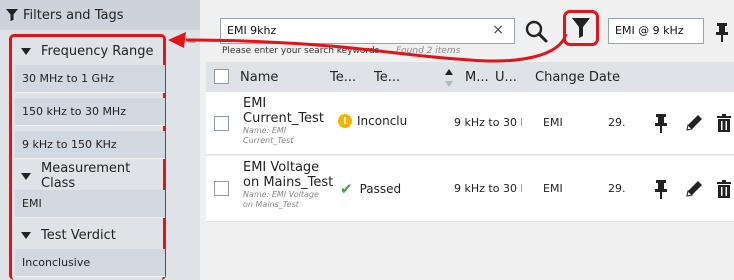  Describe the element at coordinates (537, 31) in the screenshot. I see `search-icon` at that location.